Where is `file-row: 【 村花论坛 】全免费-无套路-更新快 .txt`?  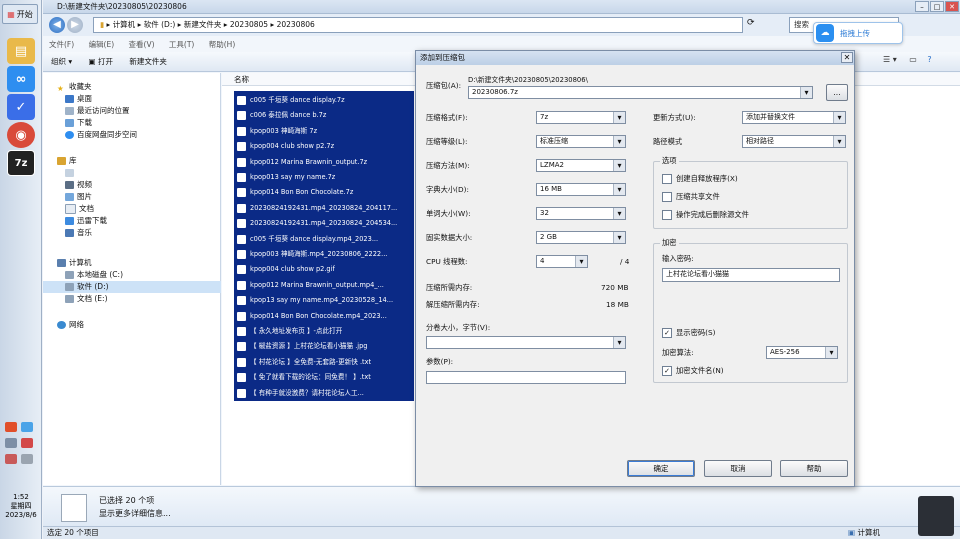 file-row: 【 村花论坛 】全免费-无套路-更新快 .txt is located at coordinates (324, 362).